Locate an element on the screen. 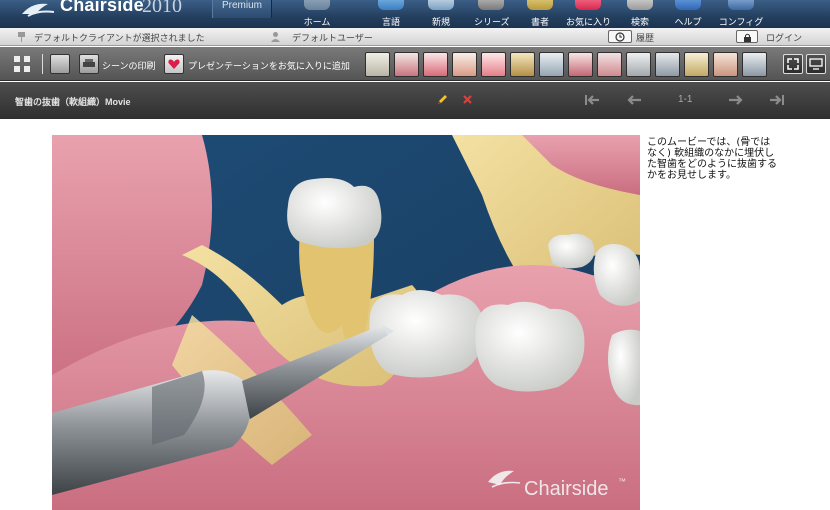 This screenshot has width=830, height=510. clock-icon is located at coordinates (620, 37).